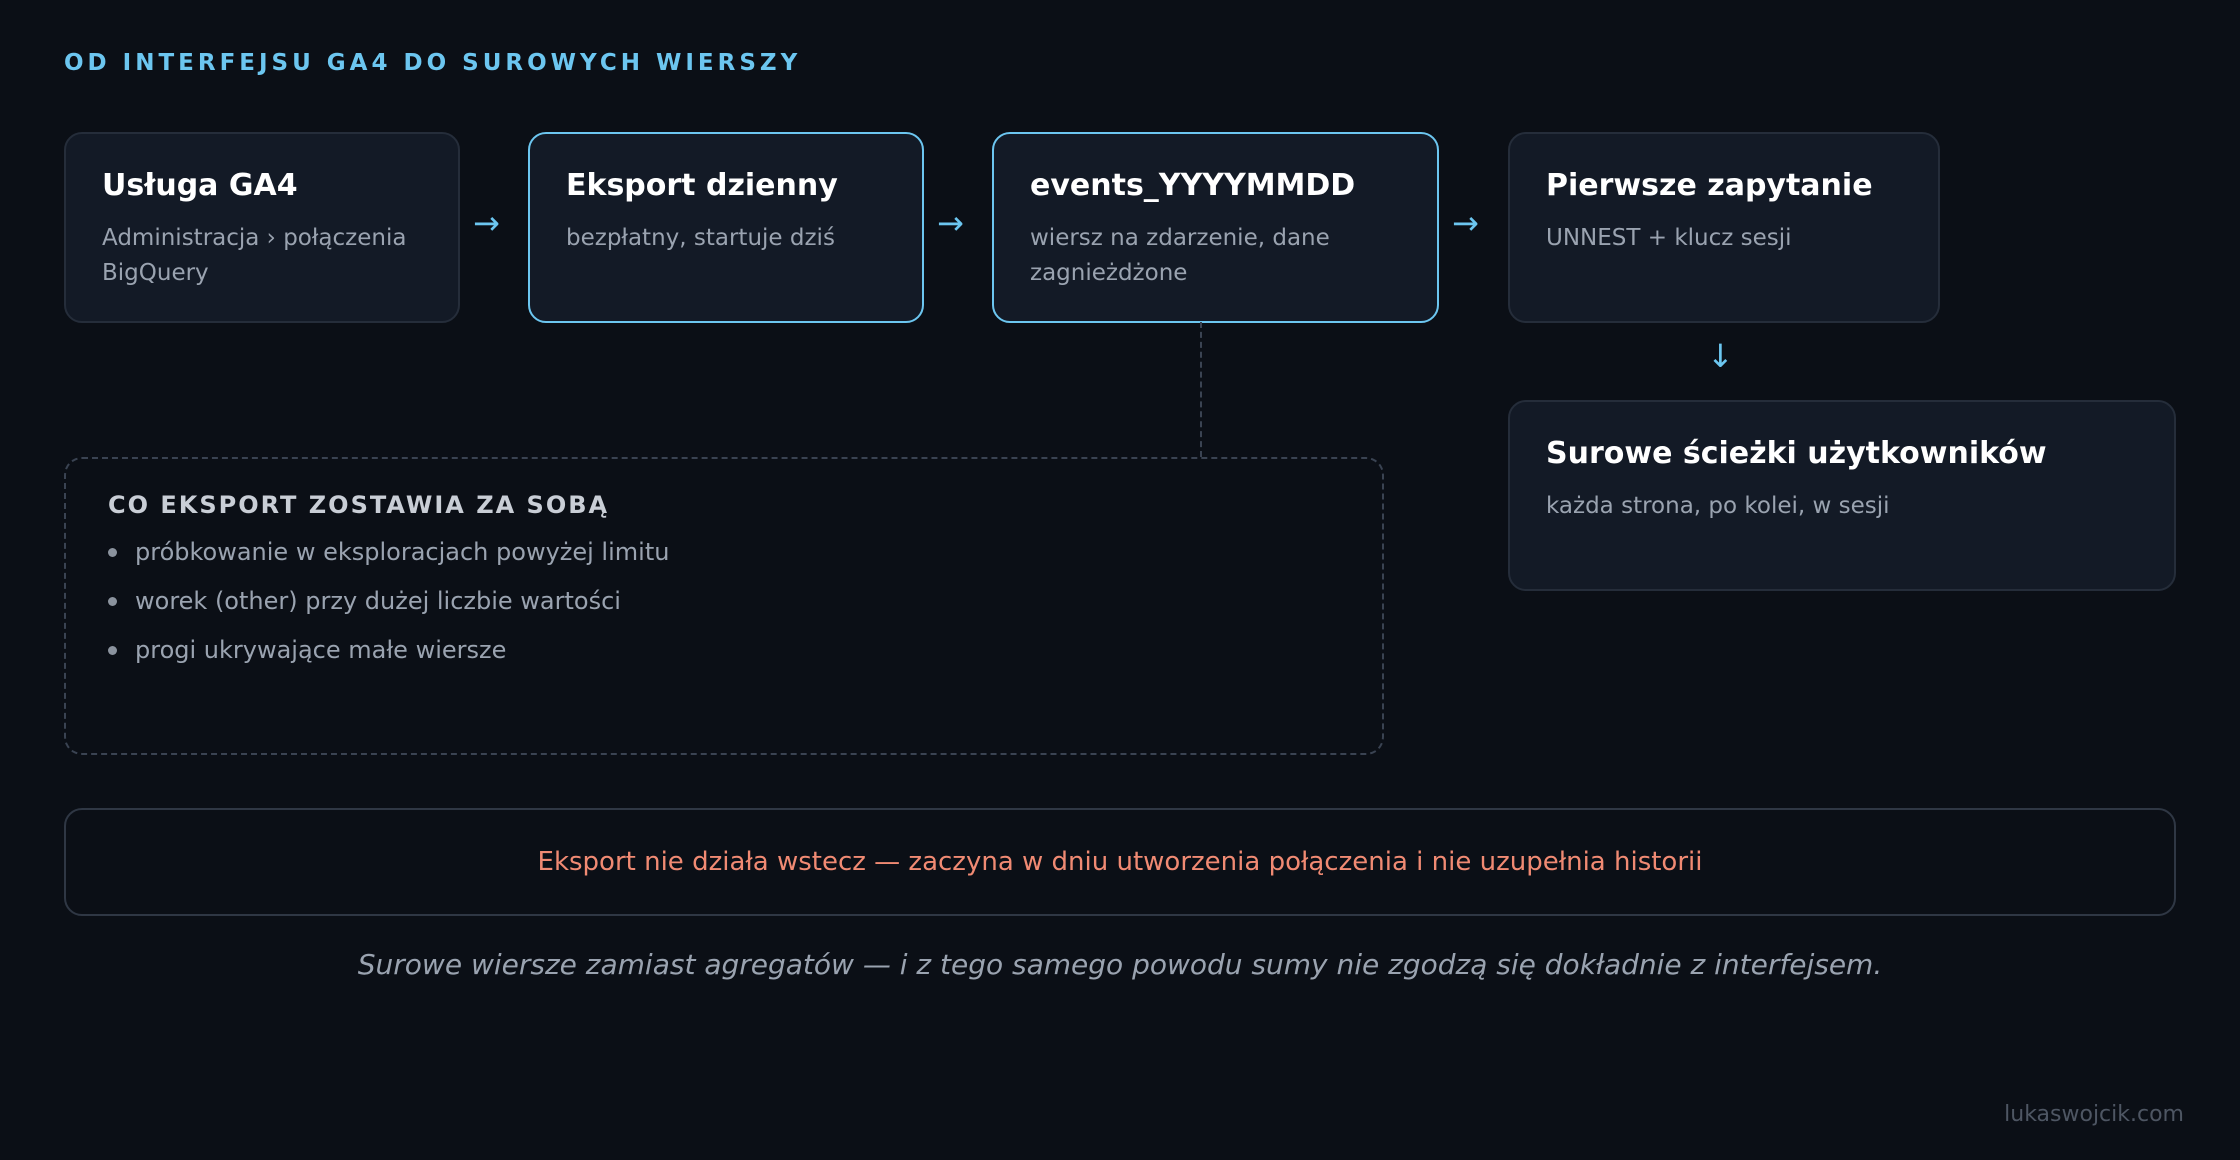 This screenshot has height=1160, width=2240. What do you see at coordinates (1720, 356) in the screenshot?
I see `arrow-down-icon: ↓` at bounding box center [1720, 356].